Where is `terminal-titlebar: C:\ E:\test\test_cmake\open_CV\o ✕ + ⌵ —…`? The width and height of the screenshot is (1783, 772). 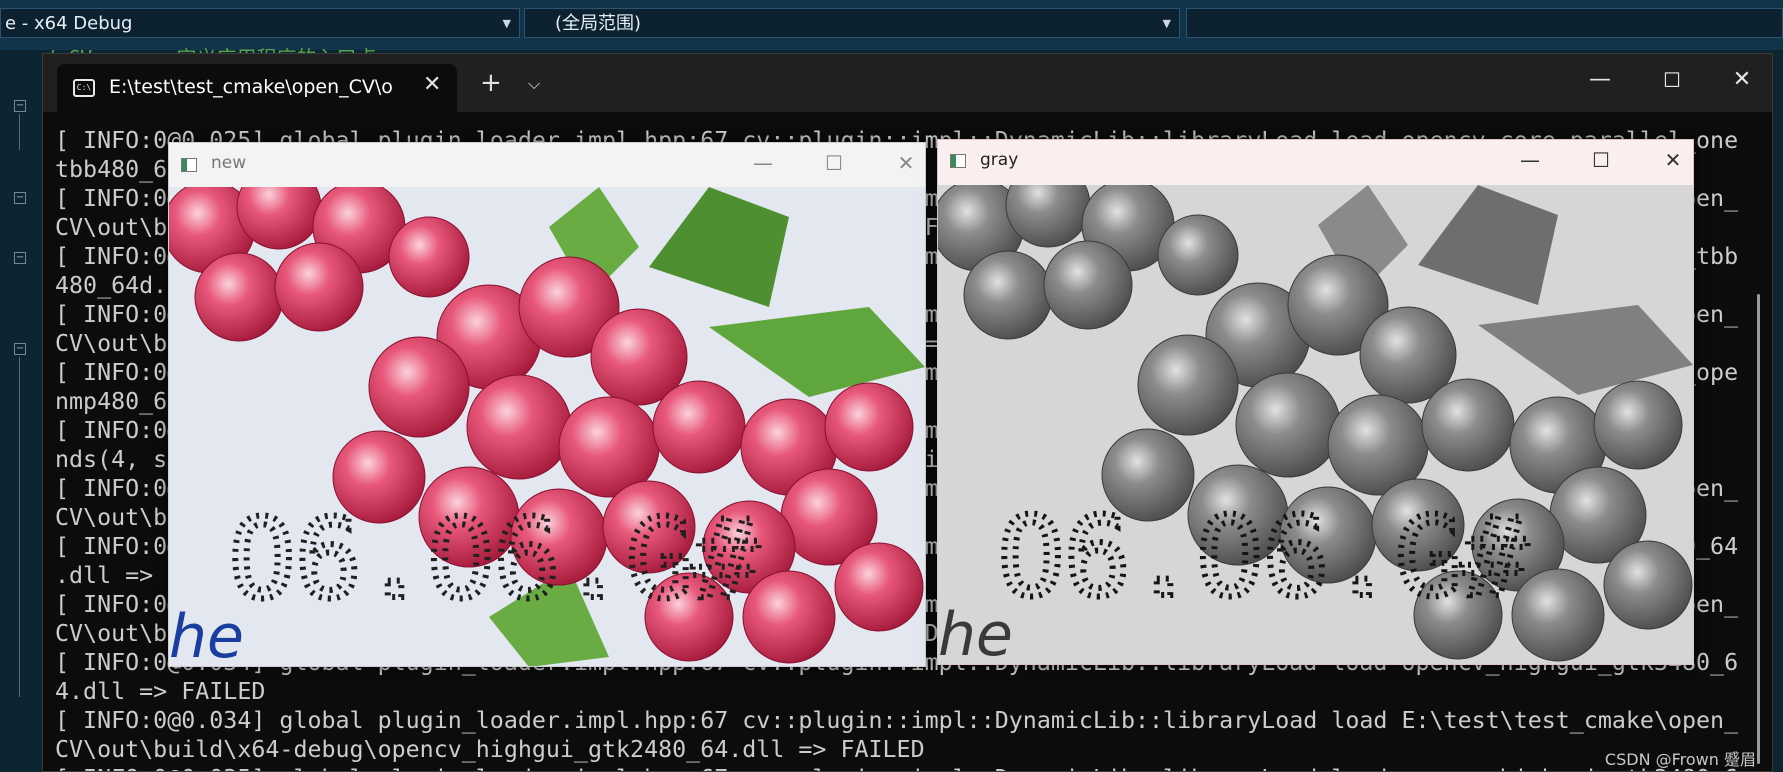 terminal-titlebar: C:\ E:\test\test_cmake\open_CV\o ✕ + ⌵ —… is located at coordinates (907, 83).